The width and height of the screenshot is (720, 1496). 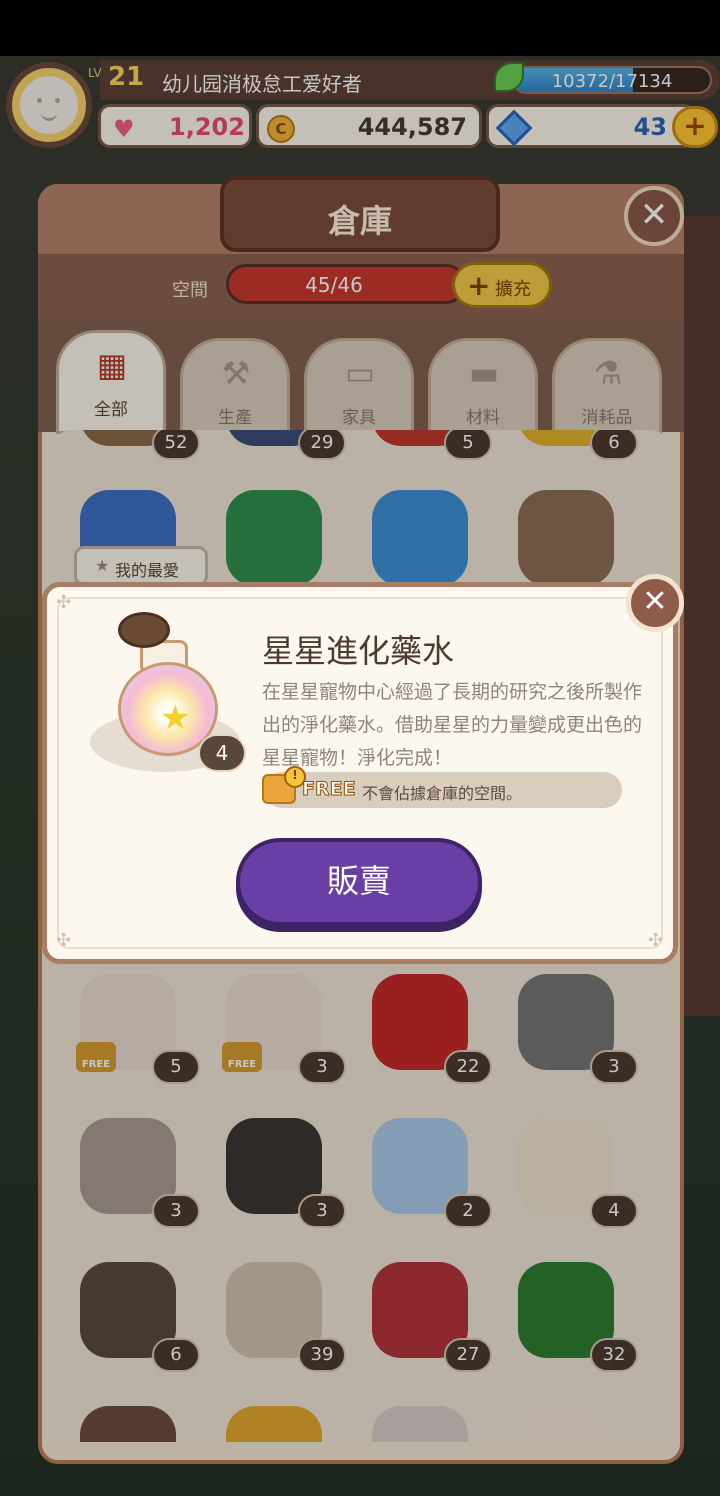 What do you see at coordinates (144, 630) in the screenshot?
I see `cork-icon` at bounding box center [144, 630].